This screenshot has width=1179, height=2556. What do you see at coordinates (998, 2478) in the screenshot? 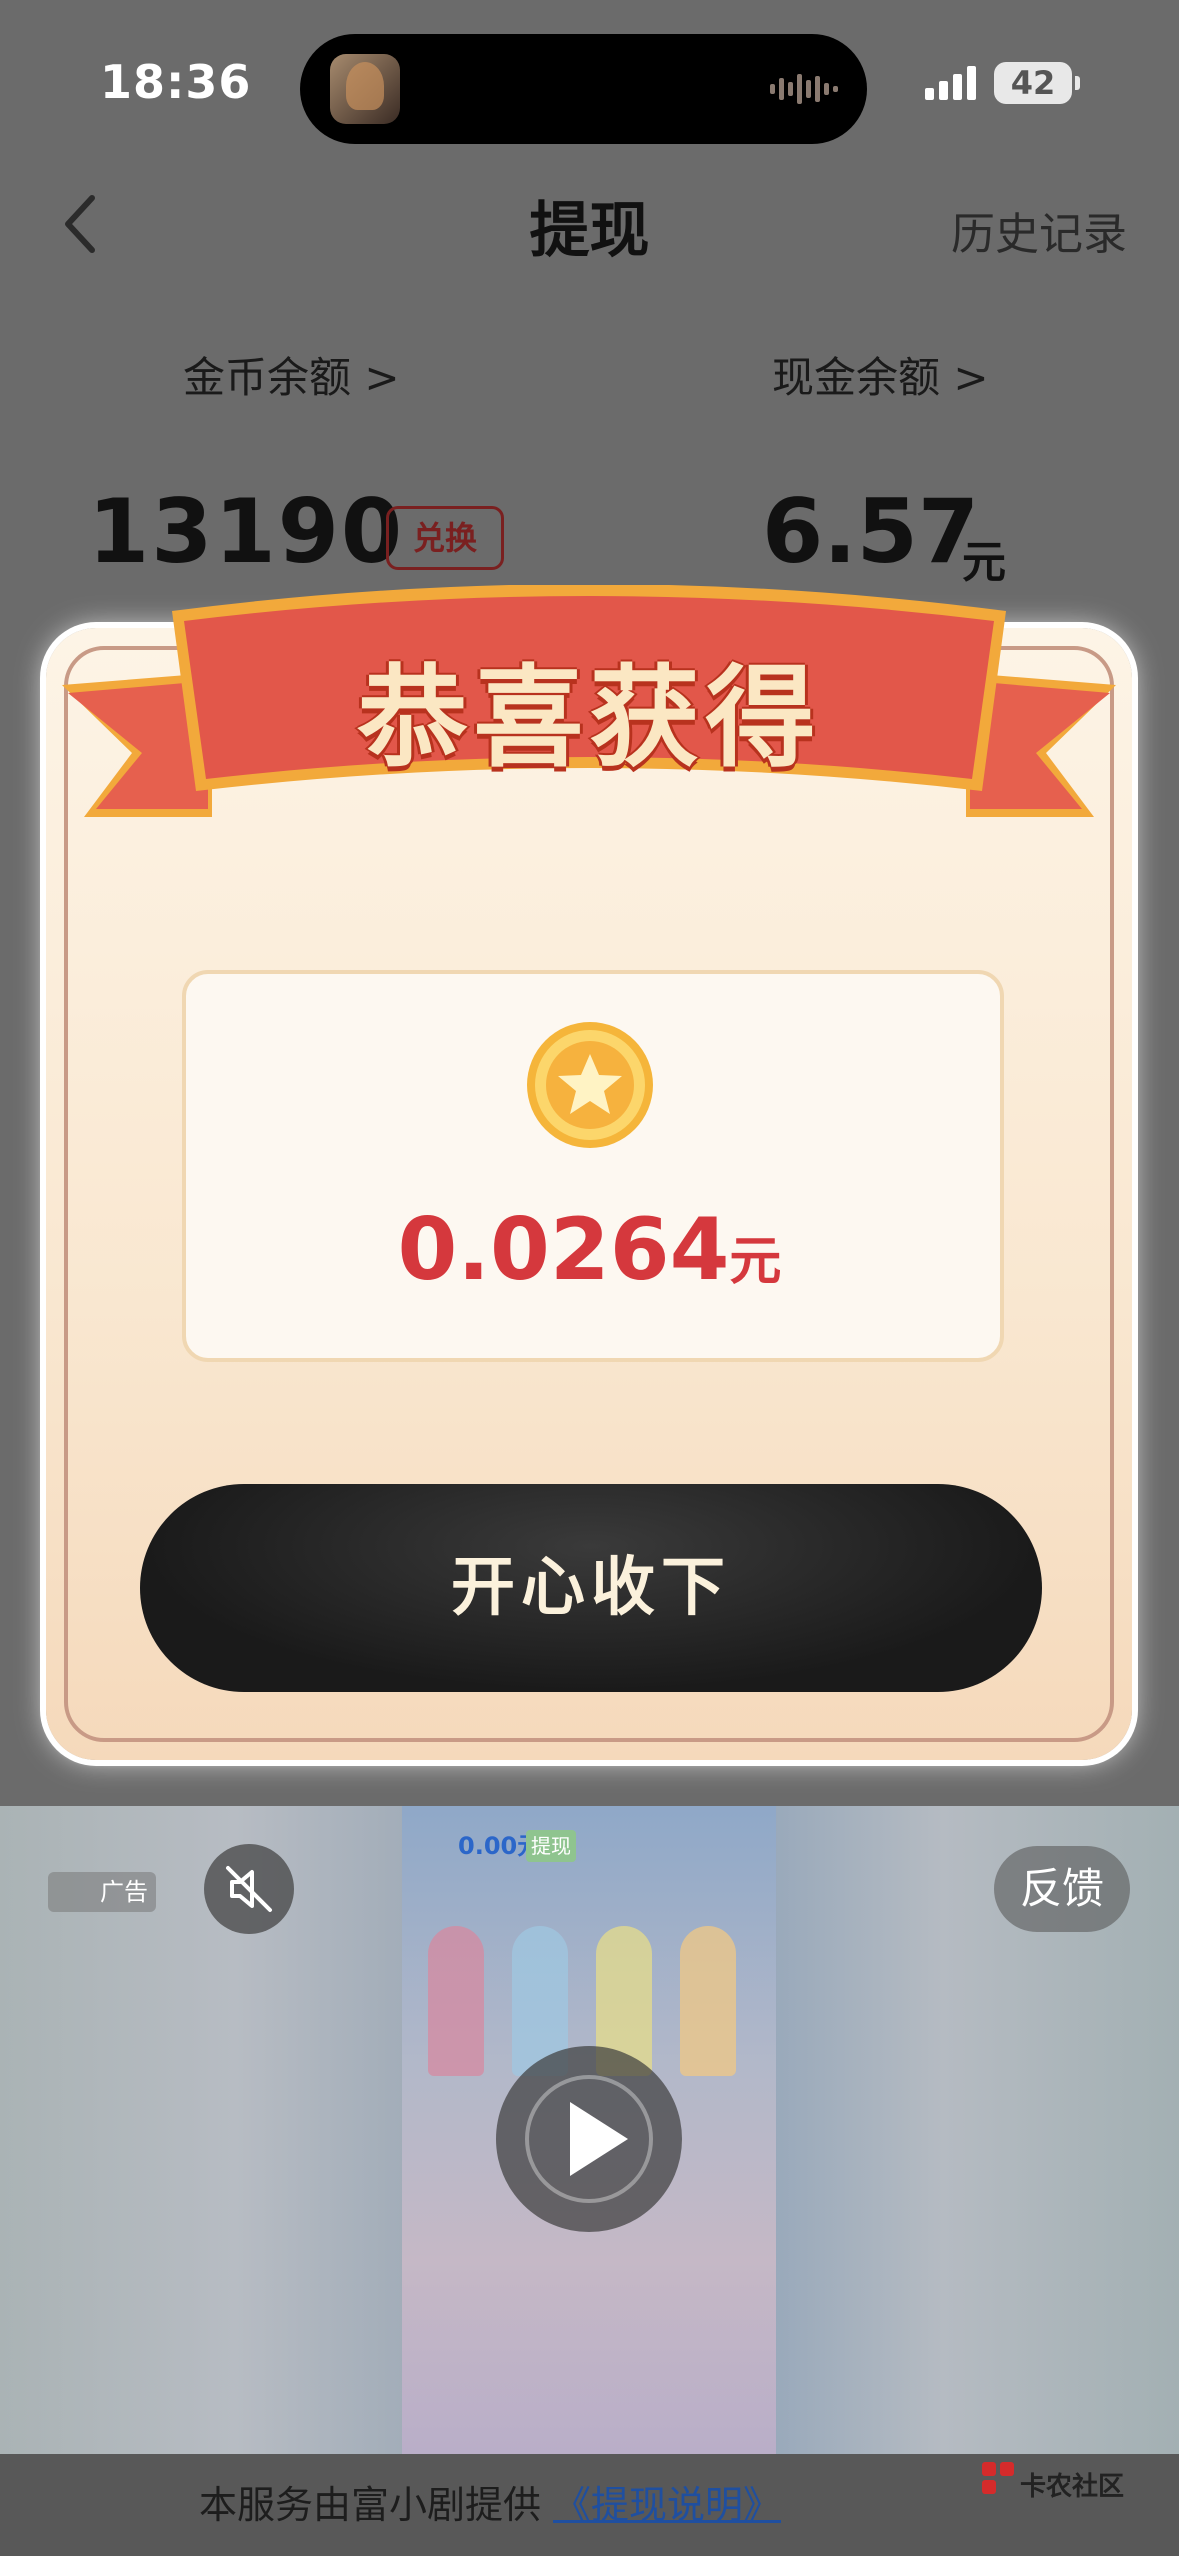
I see `watermark-logo-icon` at bounding box center [998, 2478].